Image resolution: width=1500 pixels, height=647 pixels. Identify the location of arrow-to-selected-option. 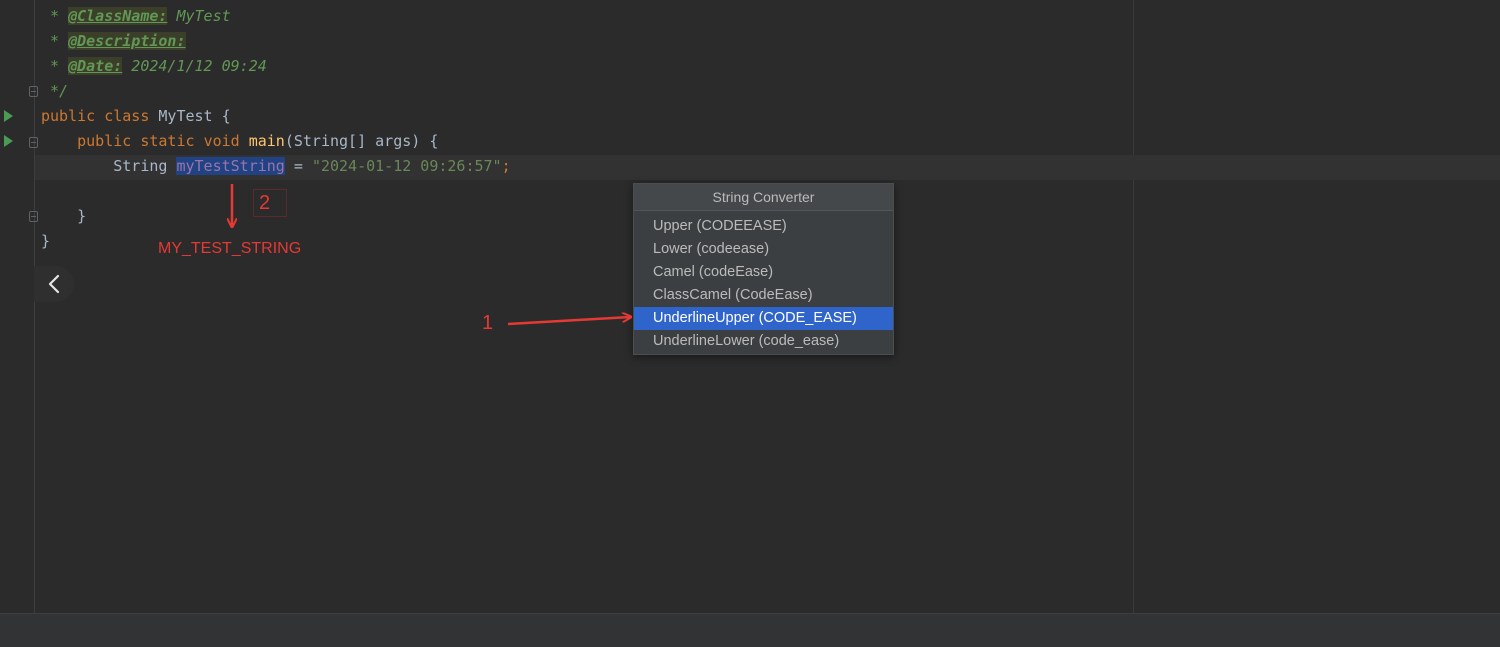
(569, 320).